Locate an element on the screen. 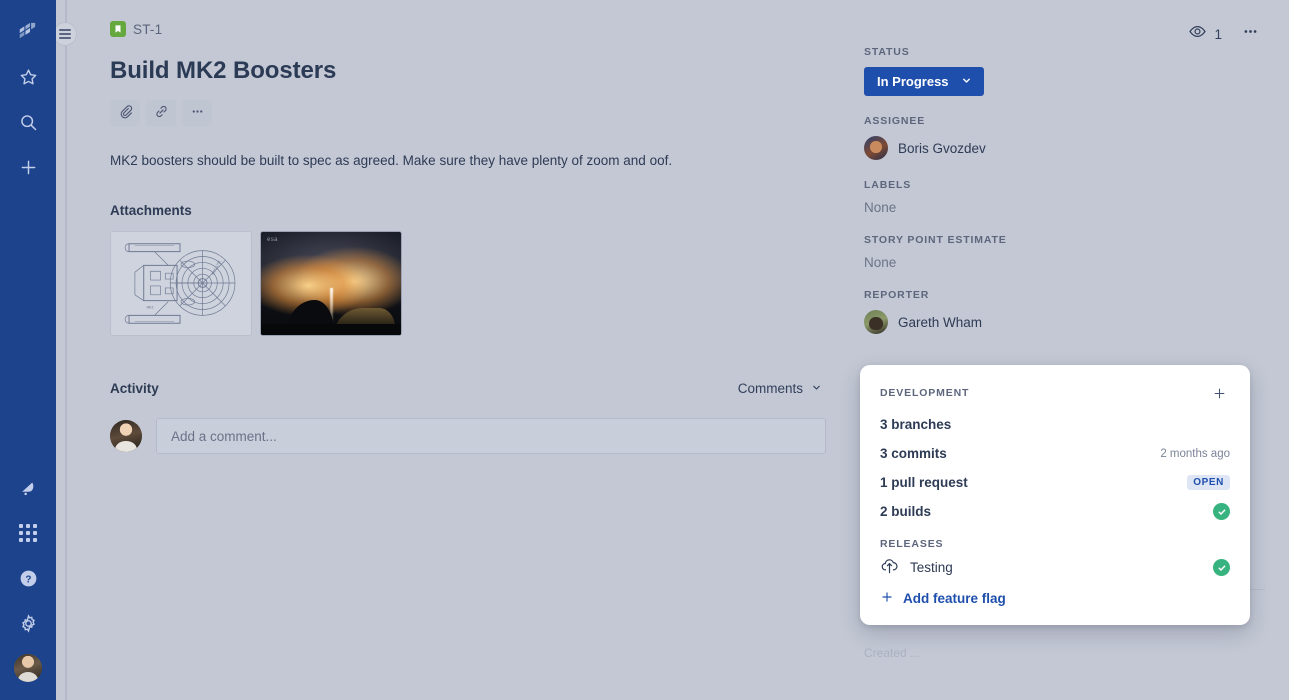 The image size is (1289, 700). status-value: In Progress is located at coordinates (913, 81).